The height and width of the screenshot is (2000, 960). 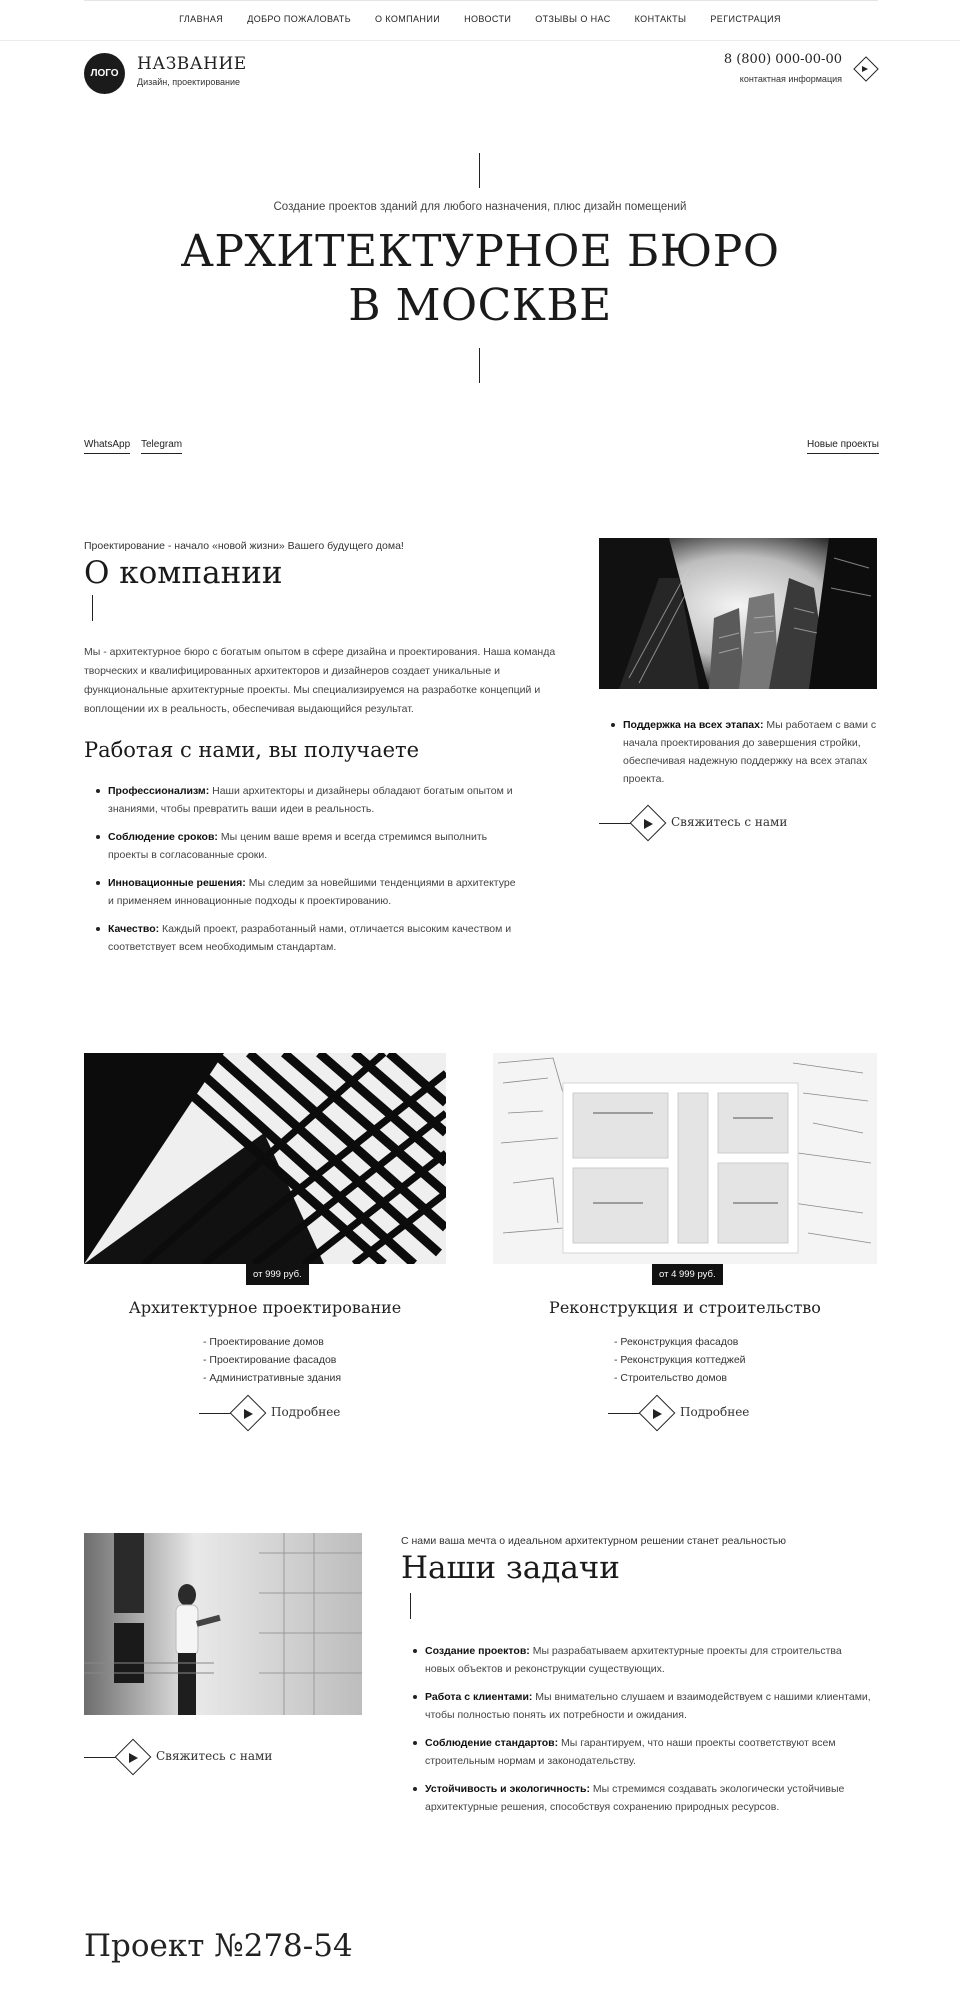 I want to click on nav-item-home: ГЛАВНАЯ, so click(x=201, y=19).